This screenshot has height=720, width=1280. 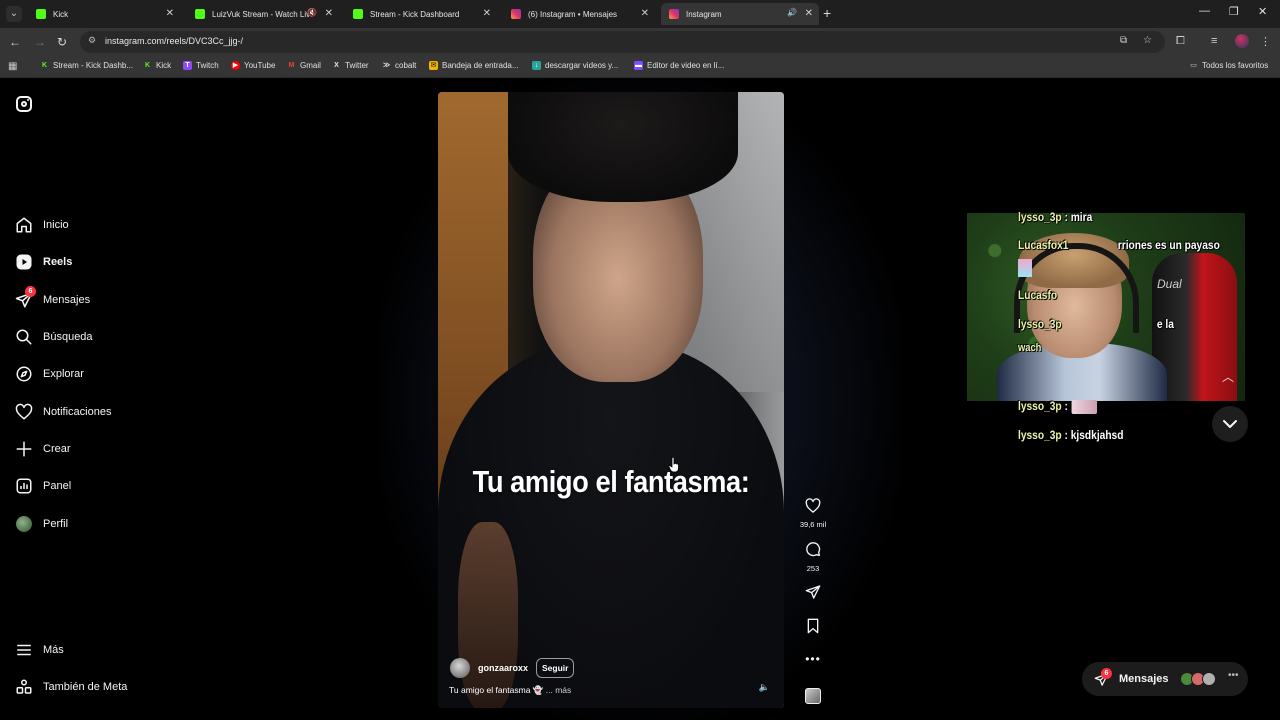 What do you see at coordinates (1262, 11) in the screenshot?
I see `close-window-icon: ✕` at bounding box center [1262, 11].